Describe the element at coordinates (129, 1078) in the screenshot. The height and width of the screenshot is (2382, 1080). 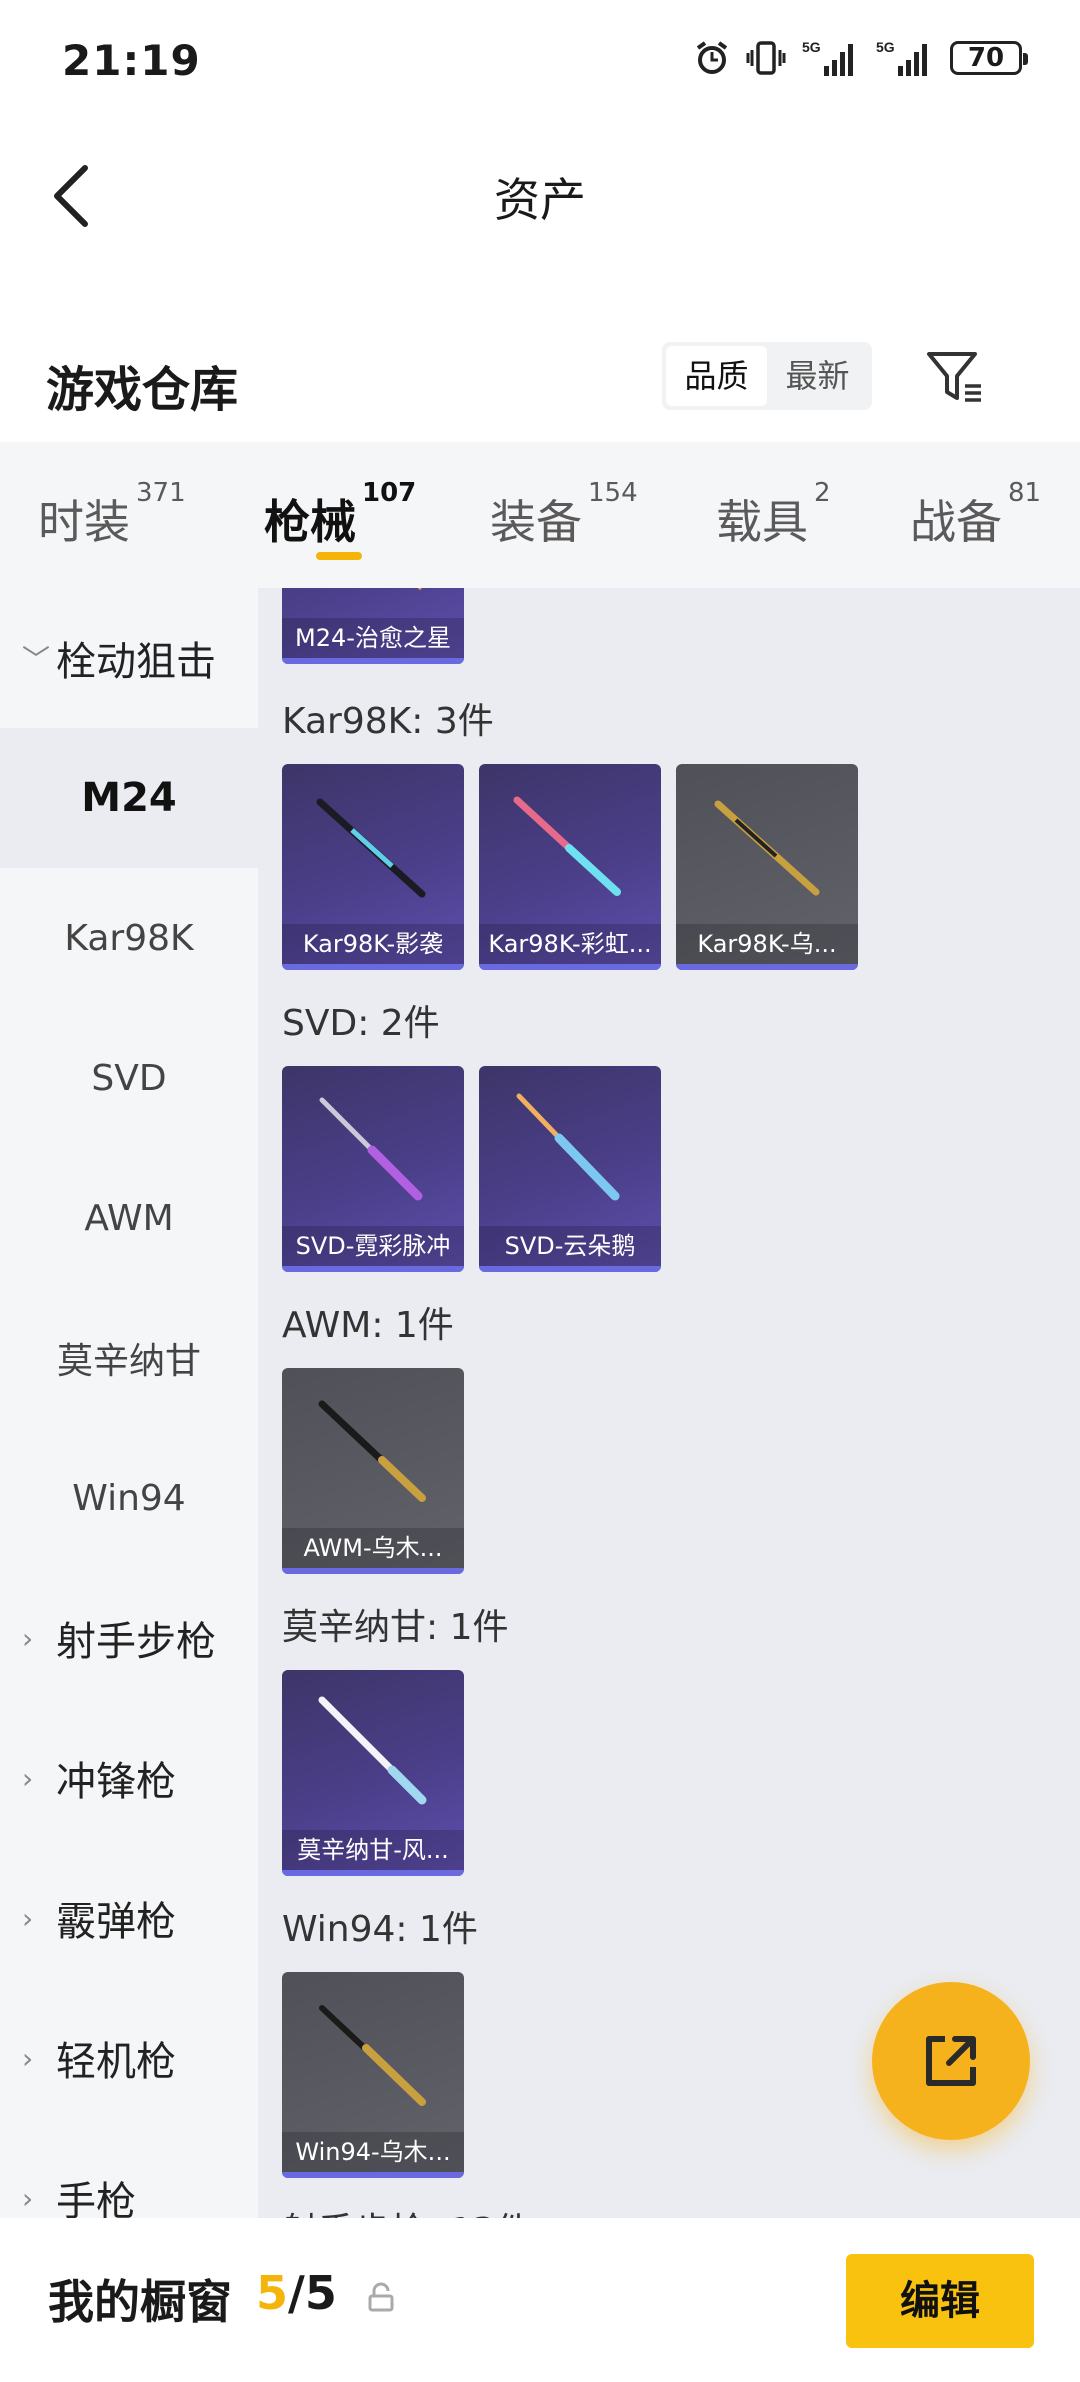
I see `sidebar-item-svd: SVD` at that location.